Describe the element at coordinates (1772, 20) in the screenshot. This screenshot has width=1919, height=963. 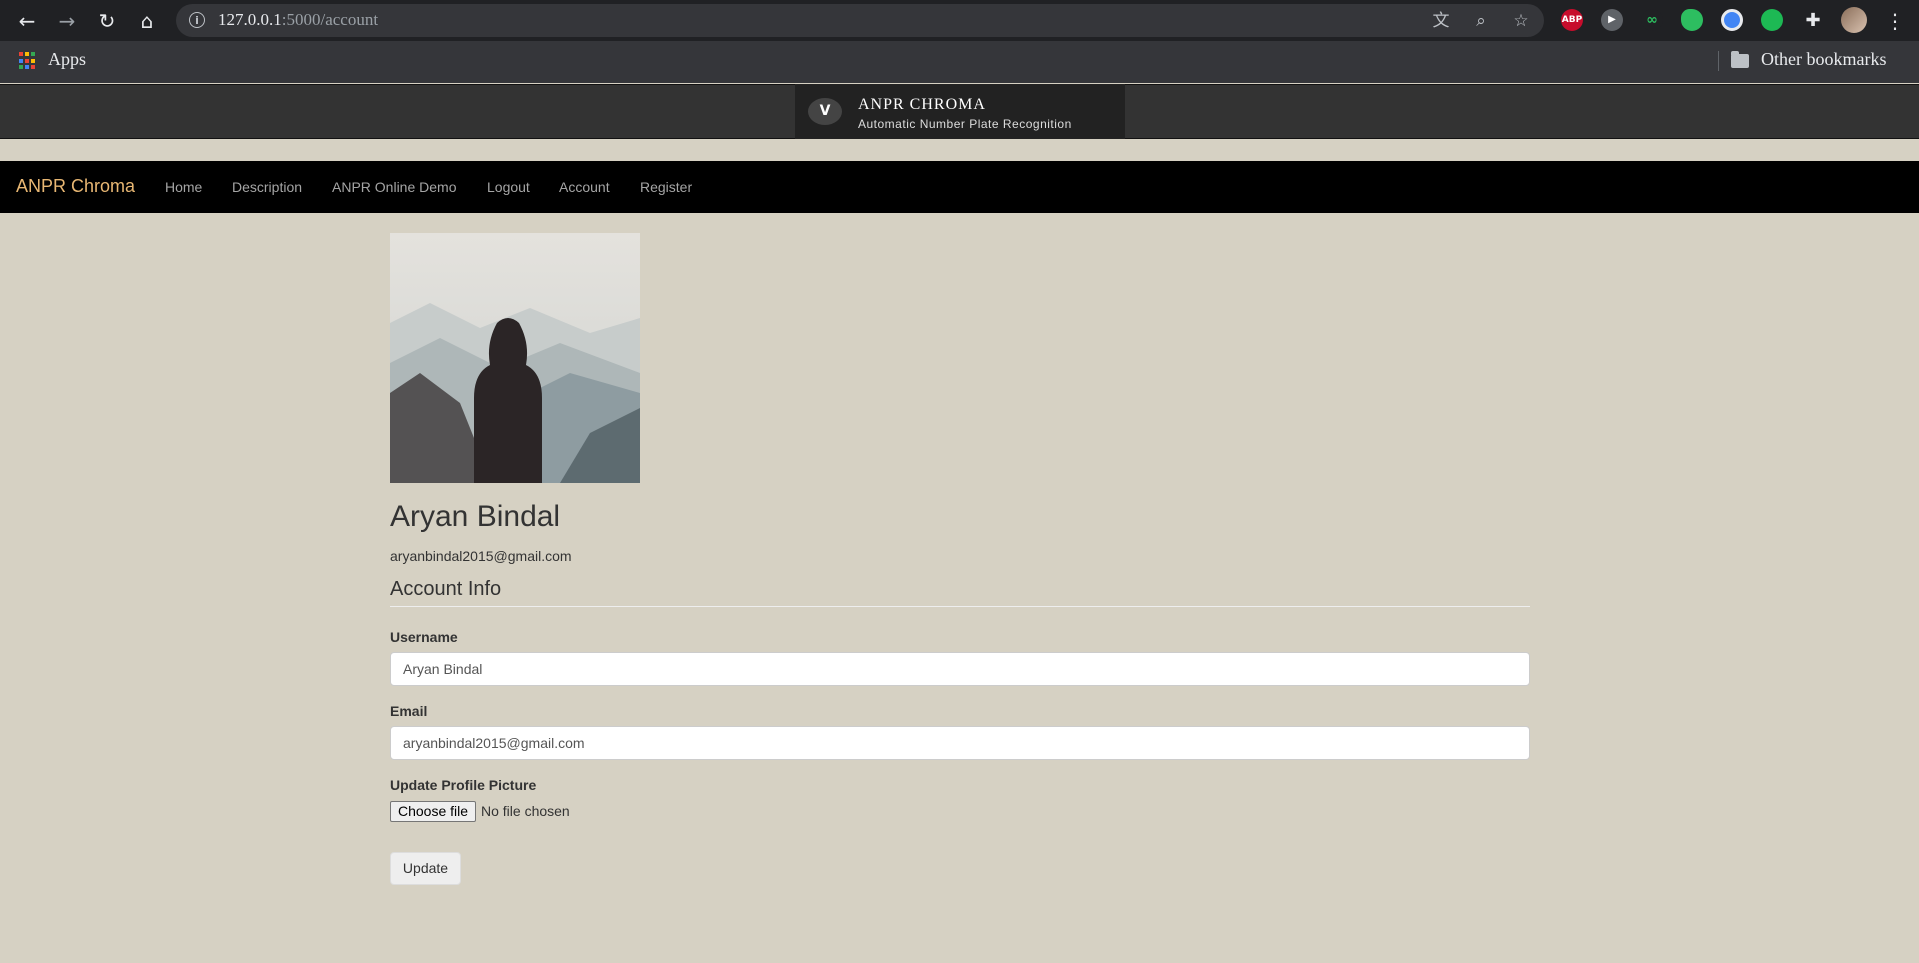
I see `green-extension-icon` at that location.